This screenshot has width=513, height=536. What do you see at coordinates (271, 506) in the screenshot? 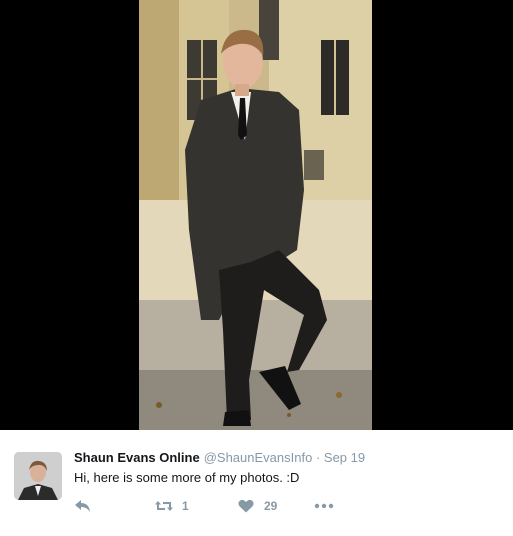
I see `like-count: 29` at bounding box center [271, 506].